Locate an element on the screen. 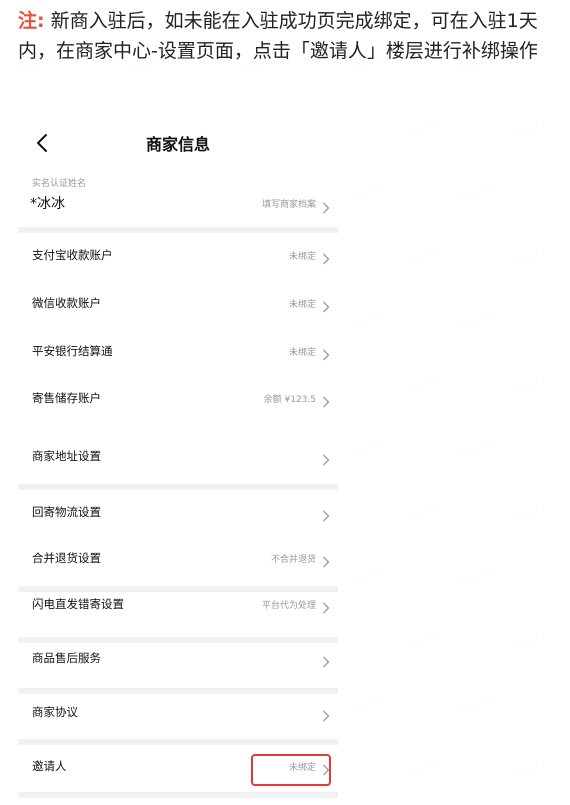 The width and height of the screenshot is (570, 805). return-logistics-row: 回寄物流设置 is located at coordinates (178, 513).